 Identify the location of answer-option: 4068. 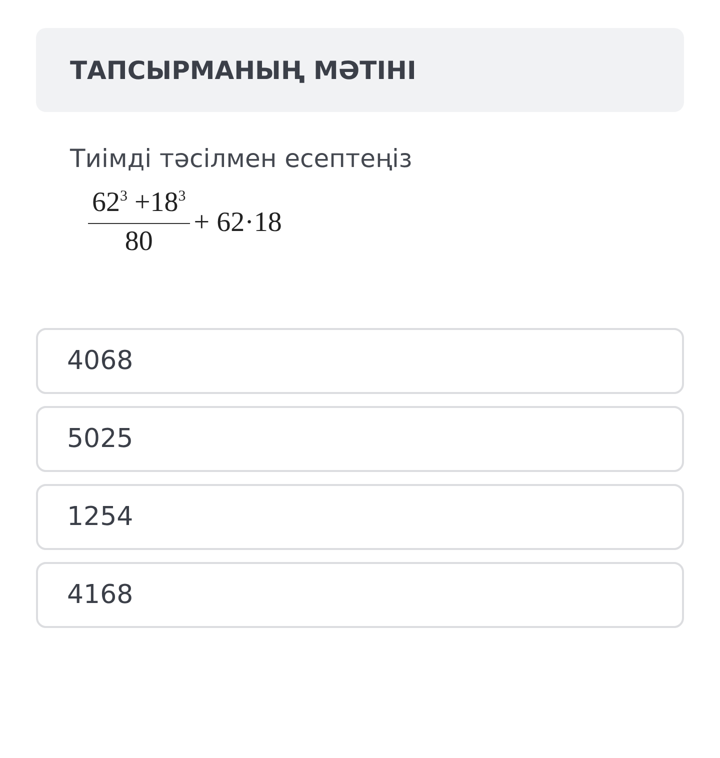
(360, 361).